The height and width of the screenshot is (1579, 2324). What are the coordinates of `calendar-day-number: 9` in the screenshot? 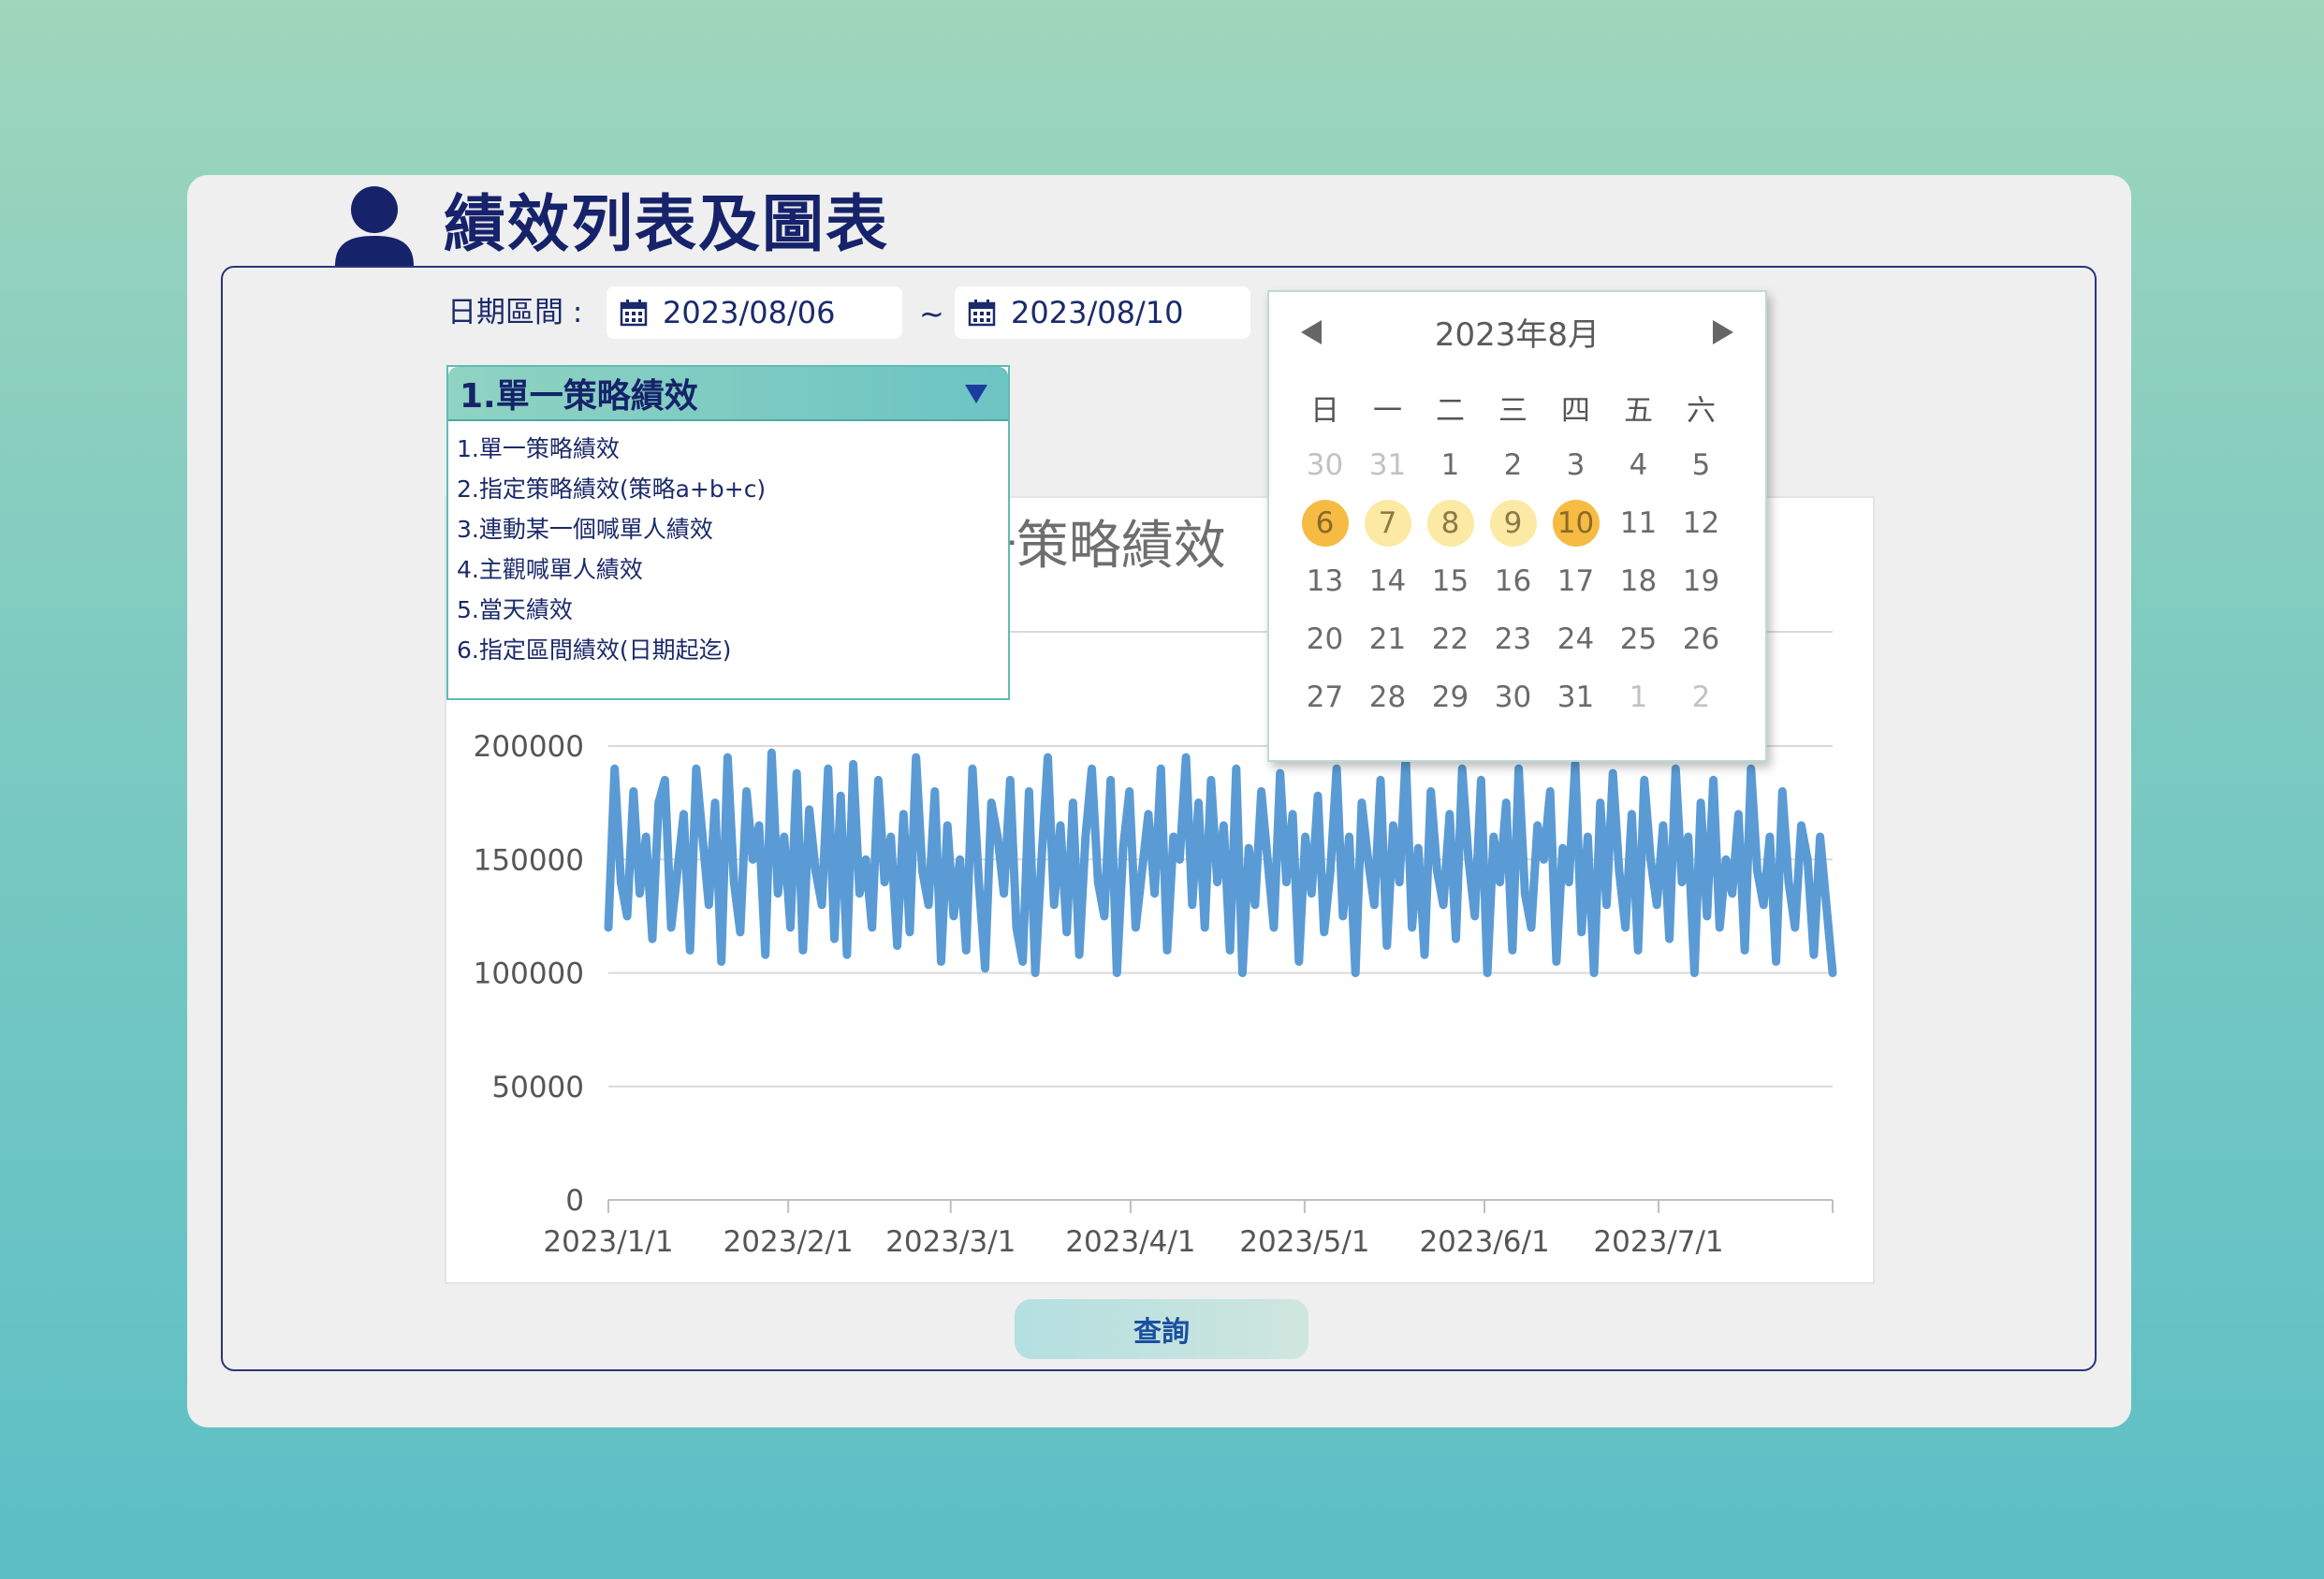 It's located at (1513, 523).